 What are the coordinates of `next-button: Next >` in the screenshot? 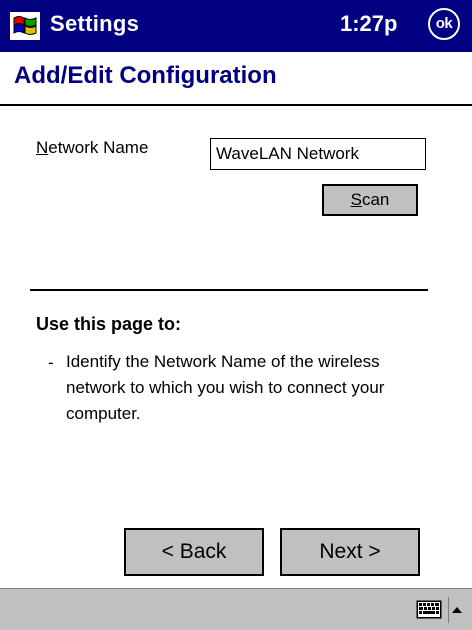 It's located at (350, 552).